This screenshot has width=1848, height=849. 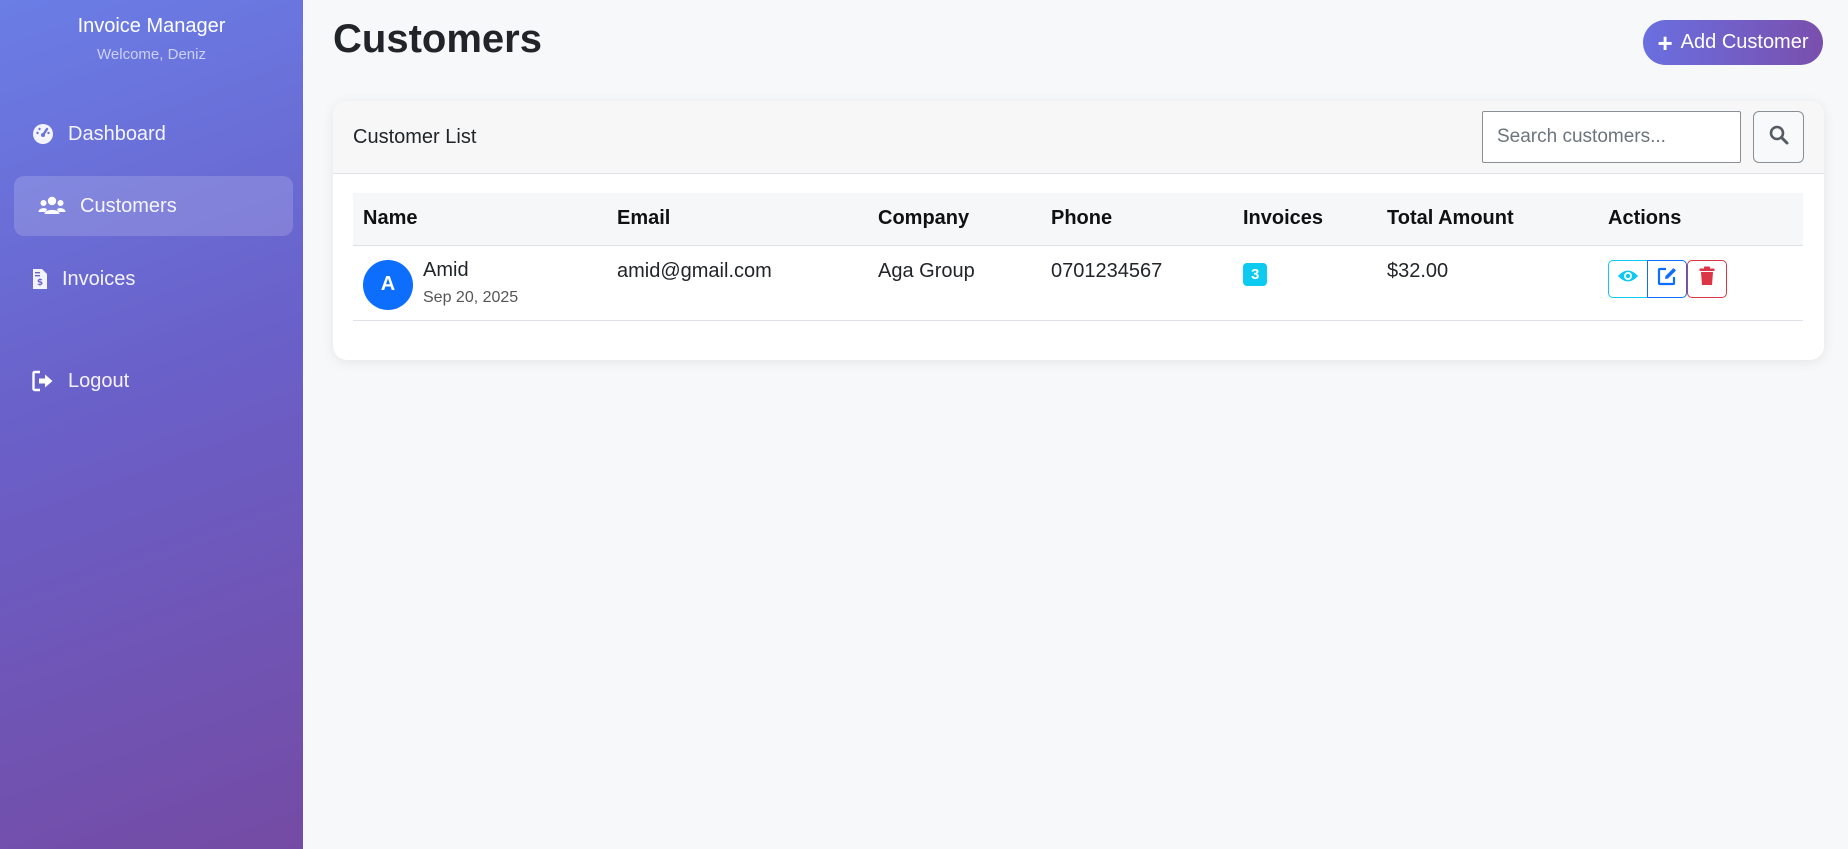 I want to click on sidebar-item-label: Logout, so click(x=99, y=380).